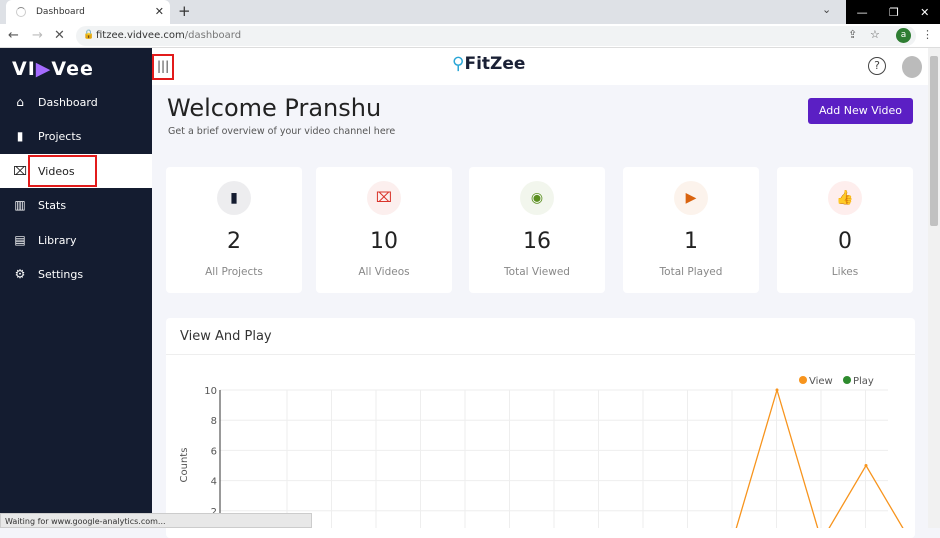 This screenshot has height=538, width=940. Describe the element at coordinates (821, 381) in the screenshot. I see `legend-label: View` at that location.